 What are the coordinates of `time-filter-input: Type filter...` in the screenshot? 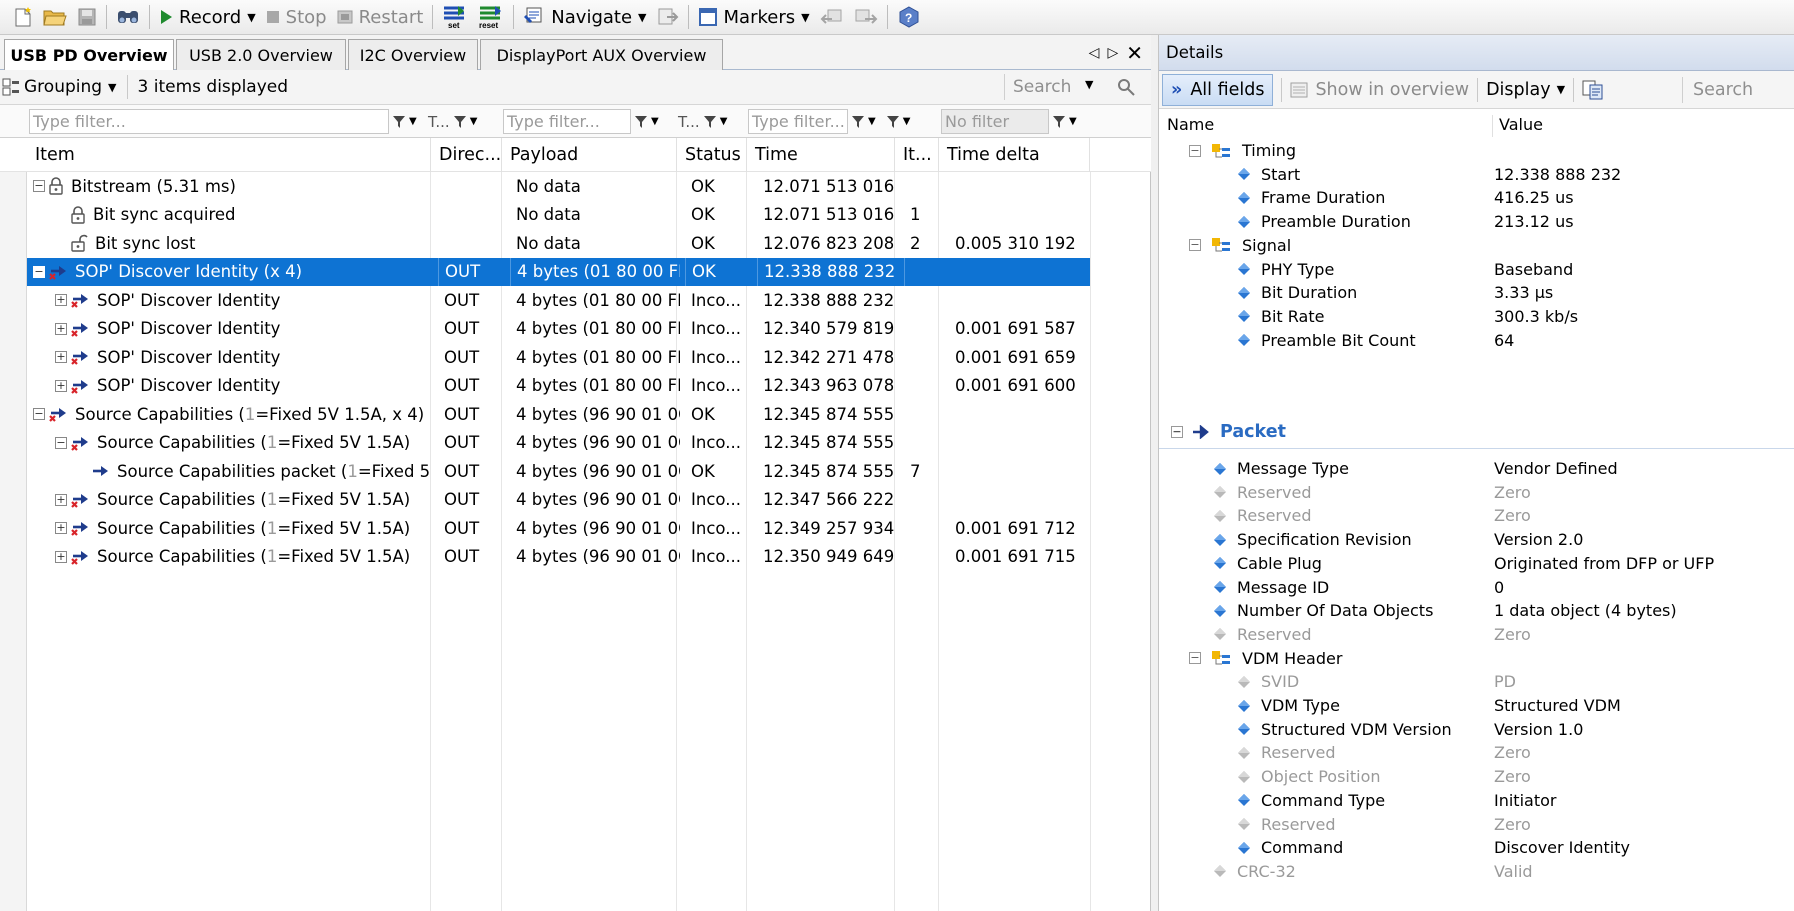 It's located at (798, 121).